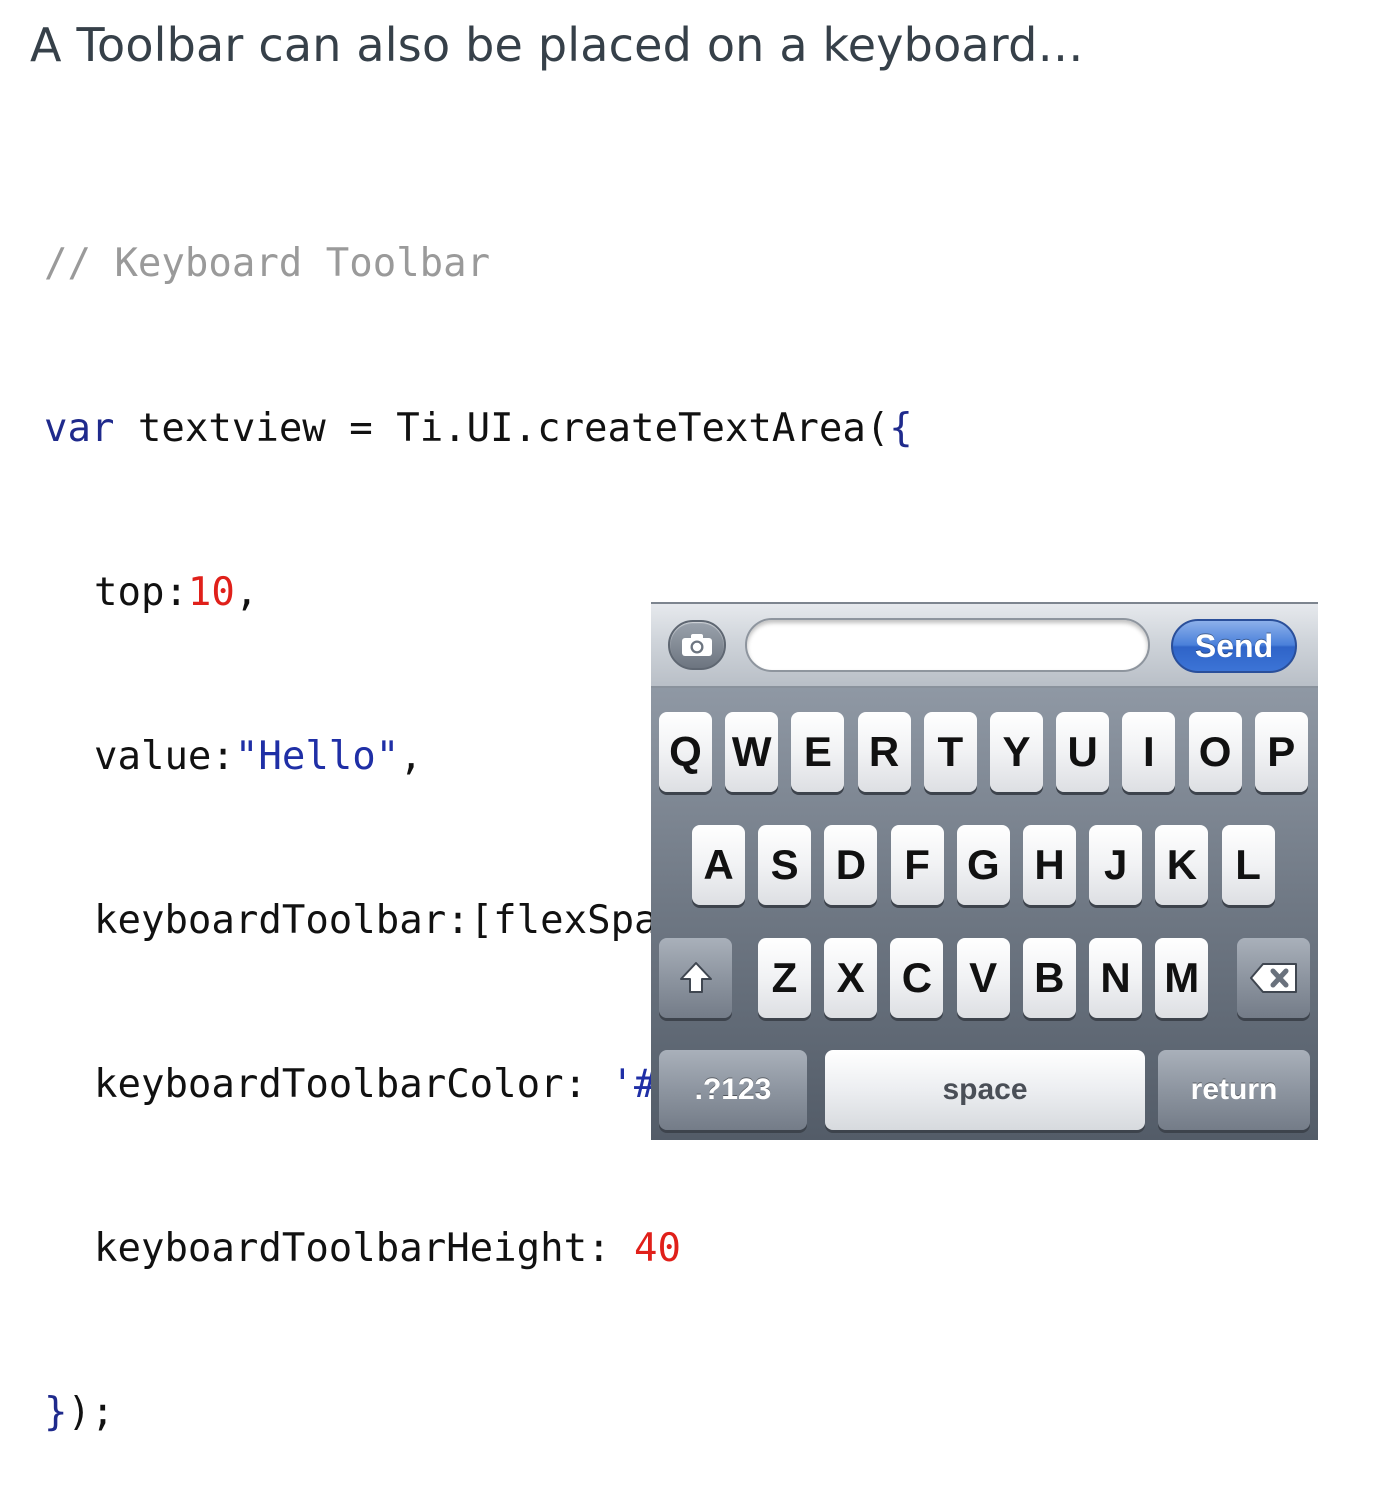 The image size is (1374, 1495). I want to click on shift-arrow-icon, so click(696, 977).